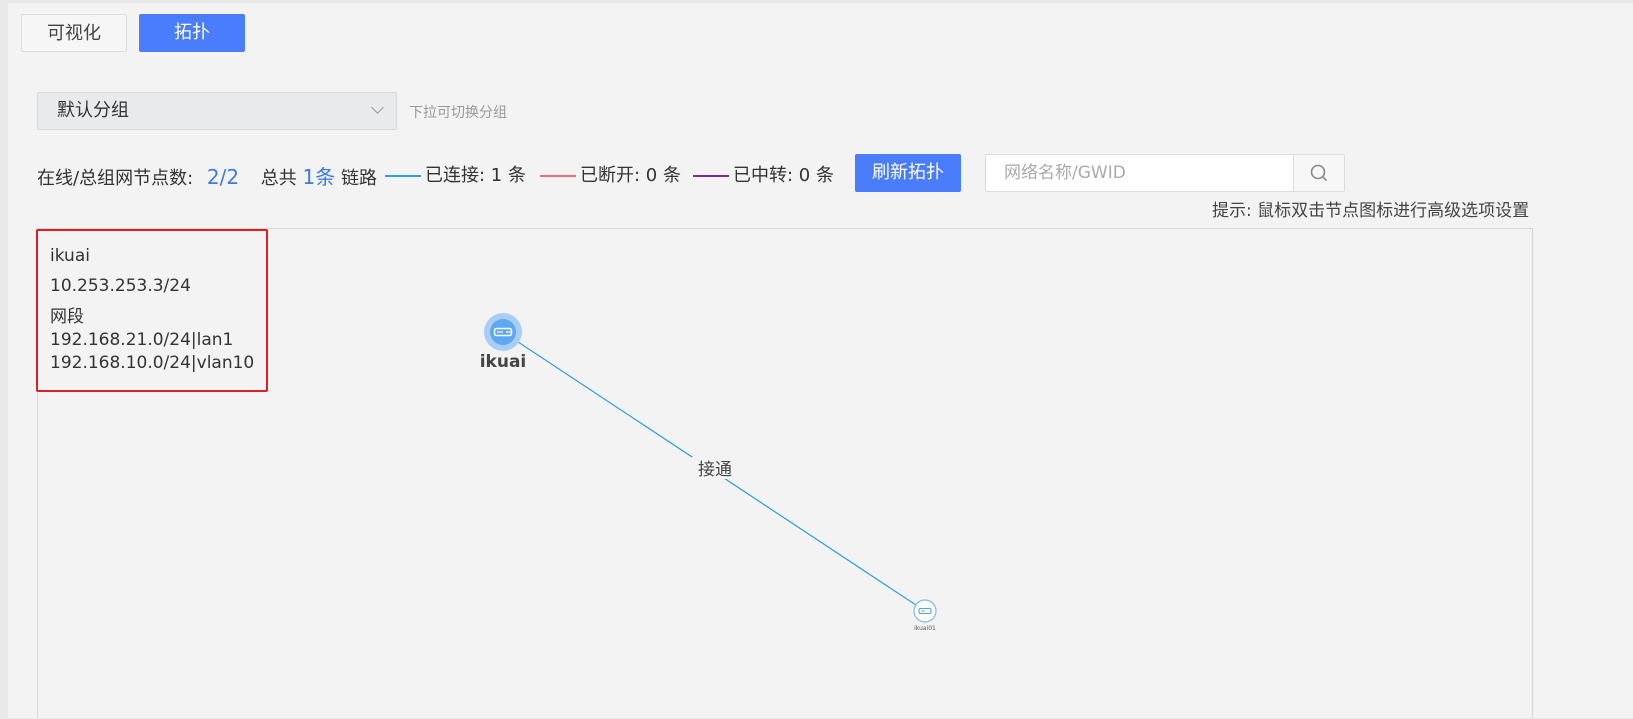 This screenshot has height=719, width=1633. Describe the element at coordinates (120, 286) in the screenshot. I see `info-node-ip: 10.253.253.3/24` at that location.